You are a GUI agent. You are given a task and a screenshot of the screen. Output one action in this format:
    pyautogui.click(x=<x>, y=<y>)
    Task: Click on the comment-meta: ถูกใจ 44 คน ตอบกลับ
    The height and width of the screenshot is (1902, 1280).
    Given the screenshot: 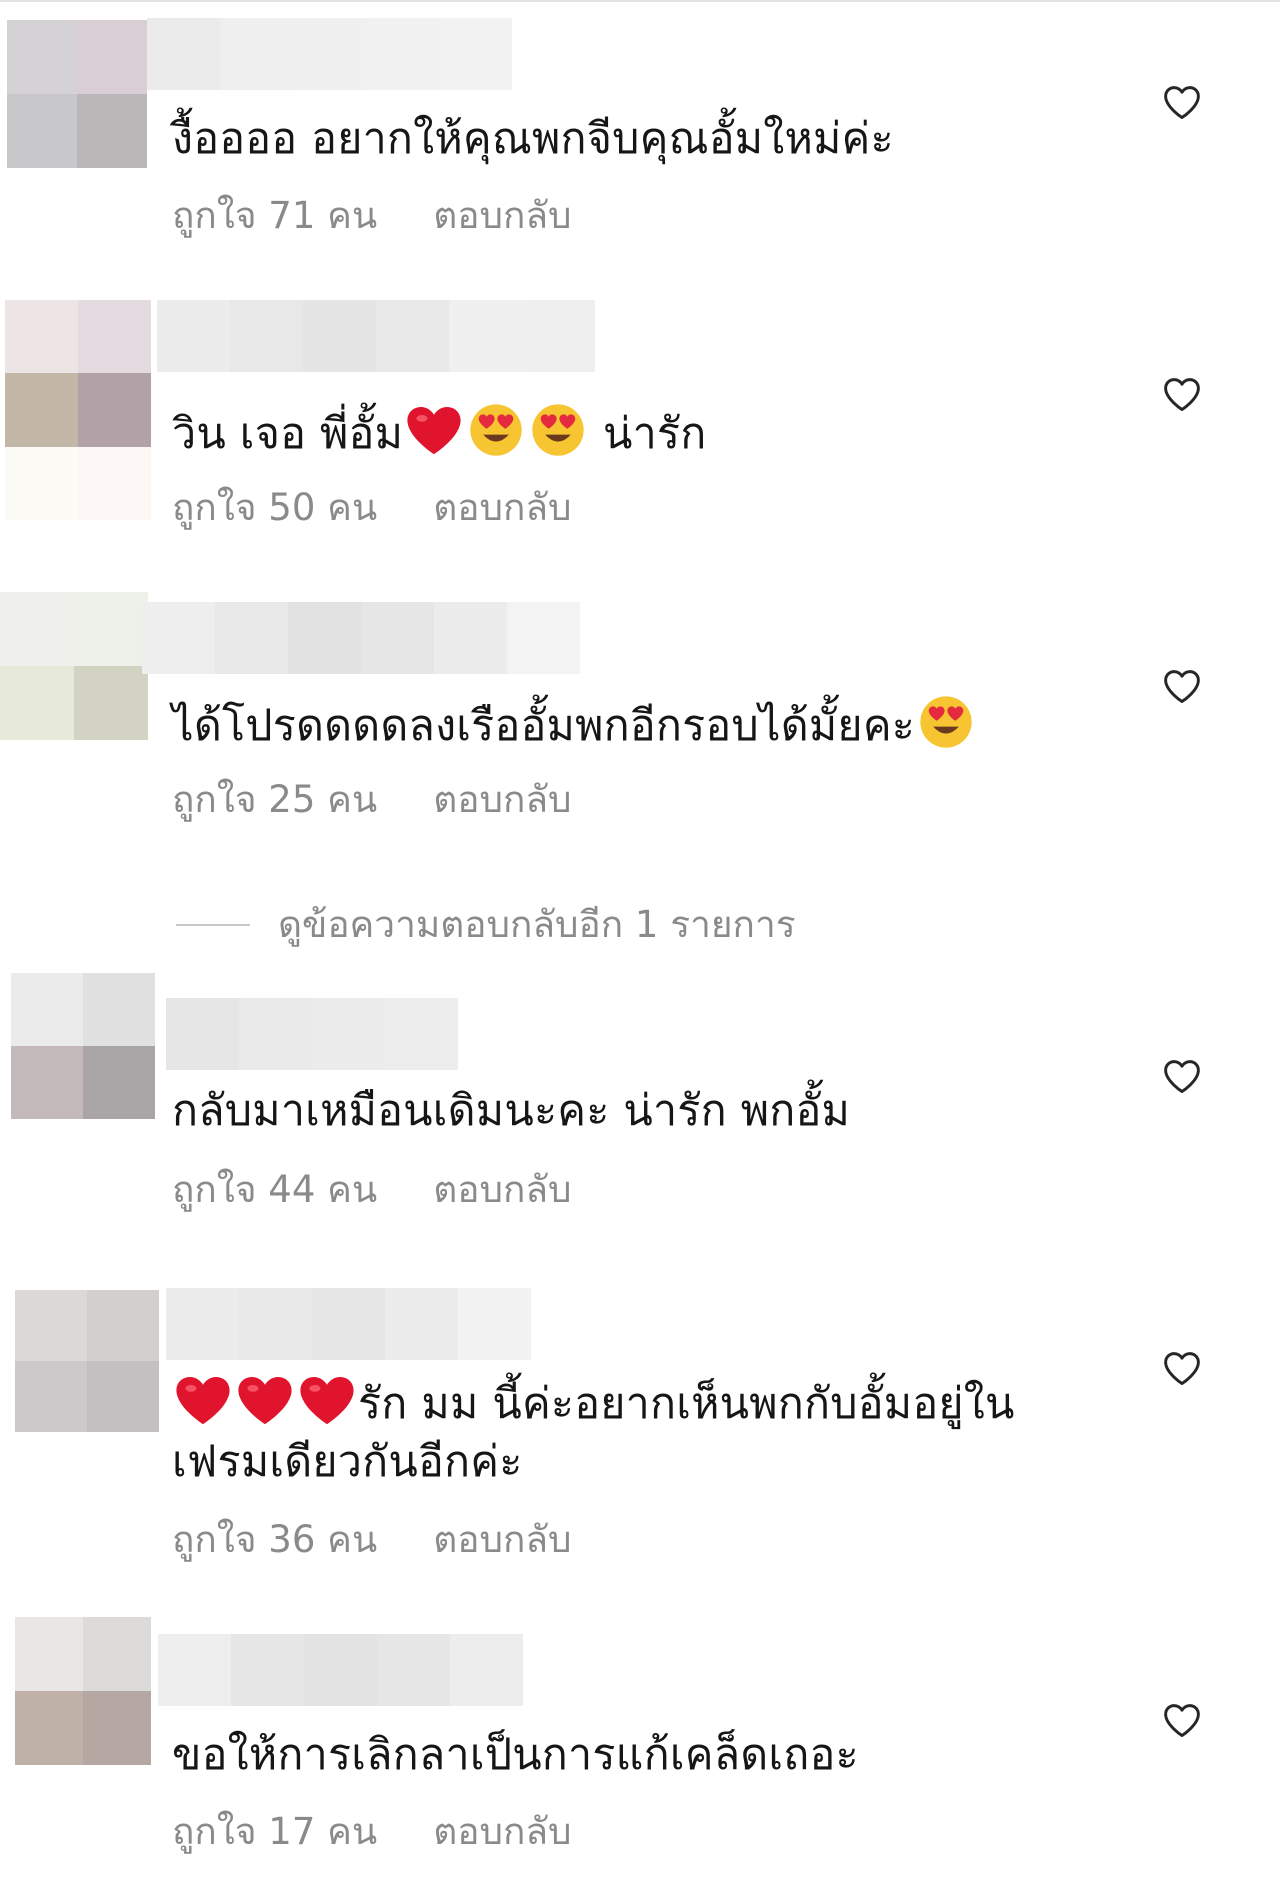 What is the action you would take?
    pyautogui.click(x=372, y=1190)
    